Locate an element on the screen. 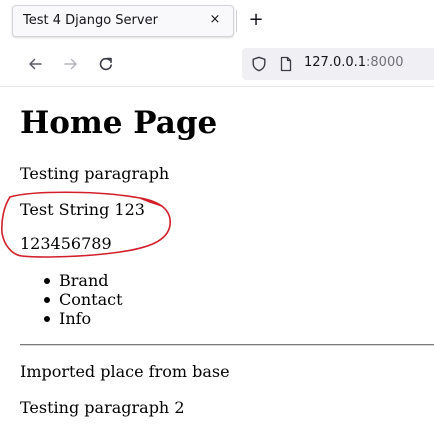 The width and height of the screenshot is (434, 433). browser-tab: Test 4 Django Server × is located at coordinates (123, 21).